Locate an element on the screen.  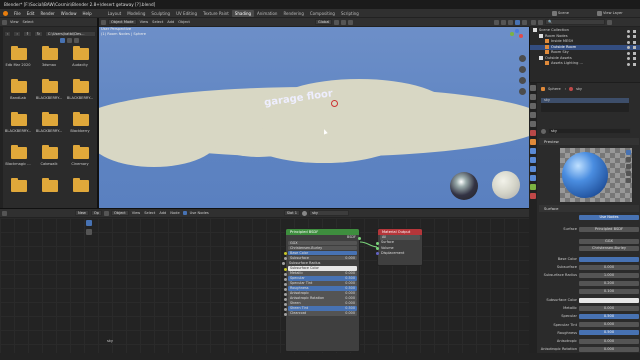
view-layer-tab-icon is located at coordinates (533, 115).